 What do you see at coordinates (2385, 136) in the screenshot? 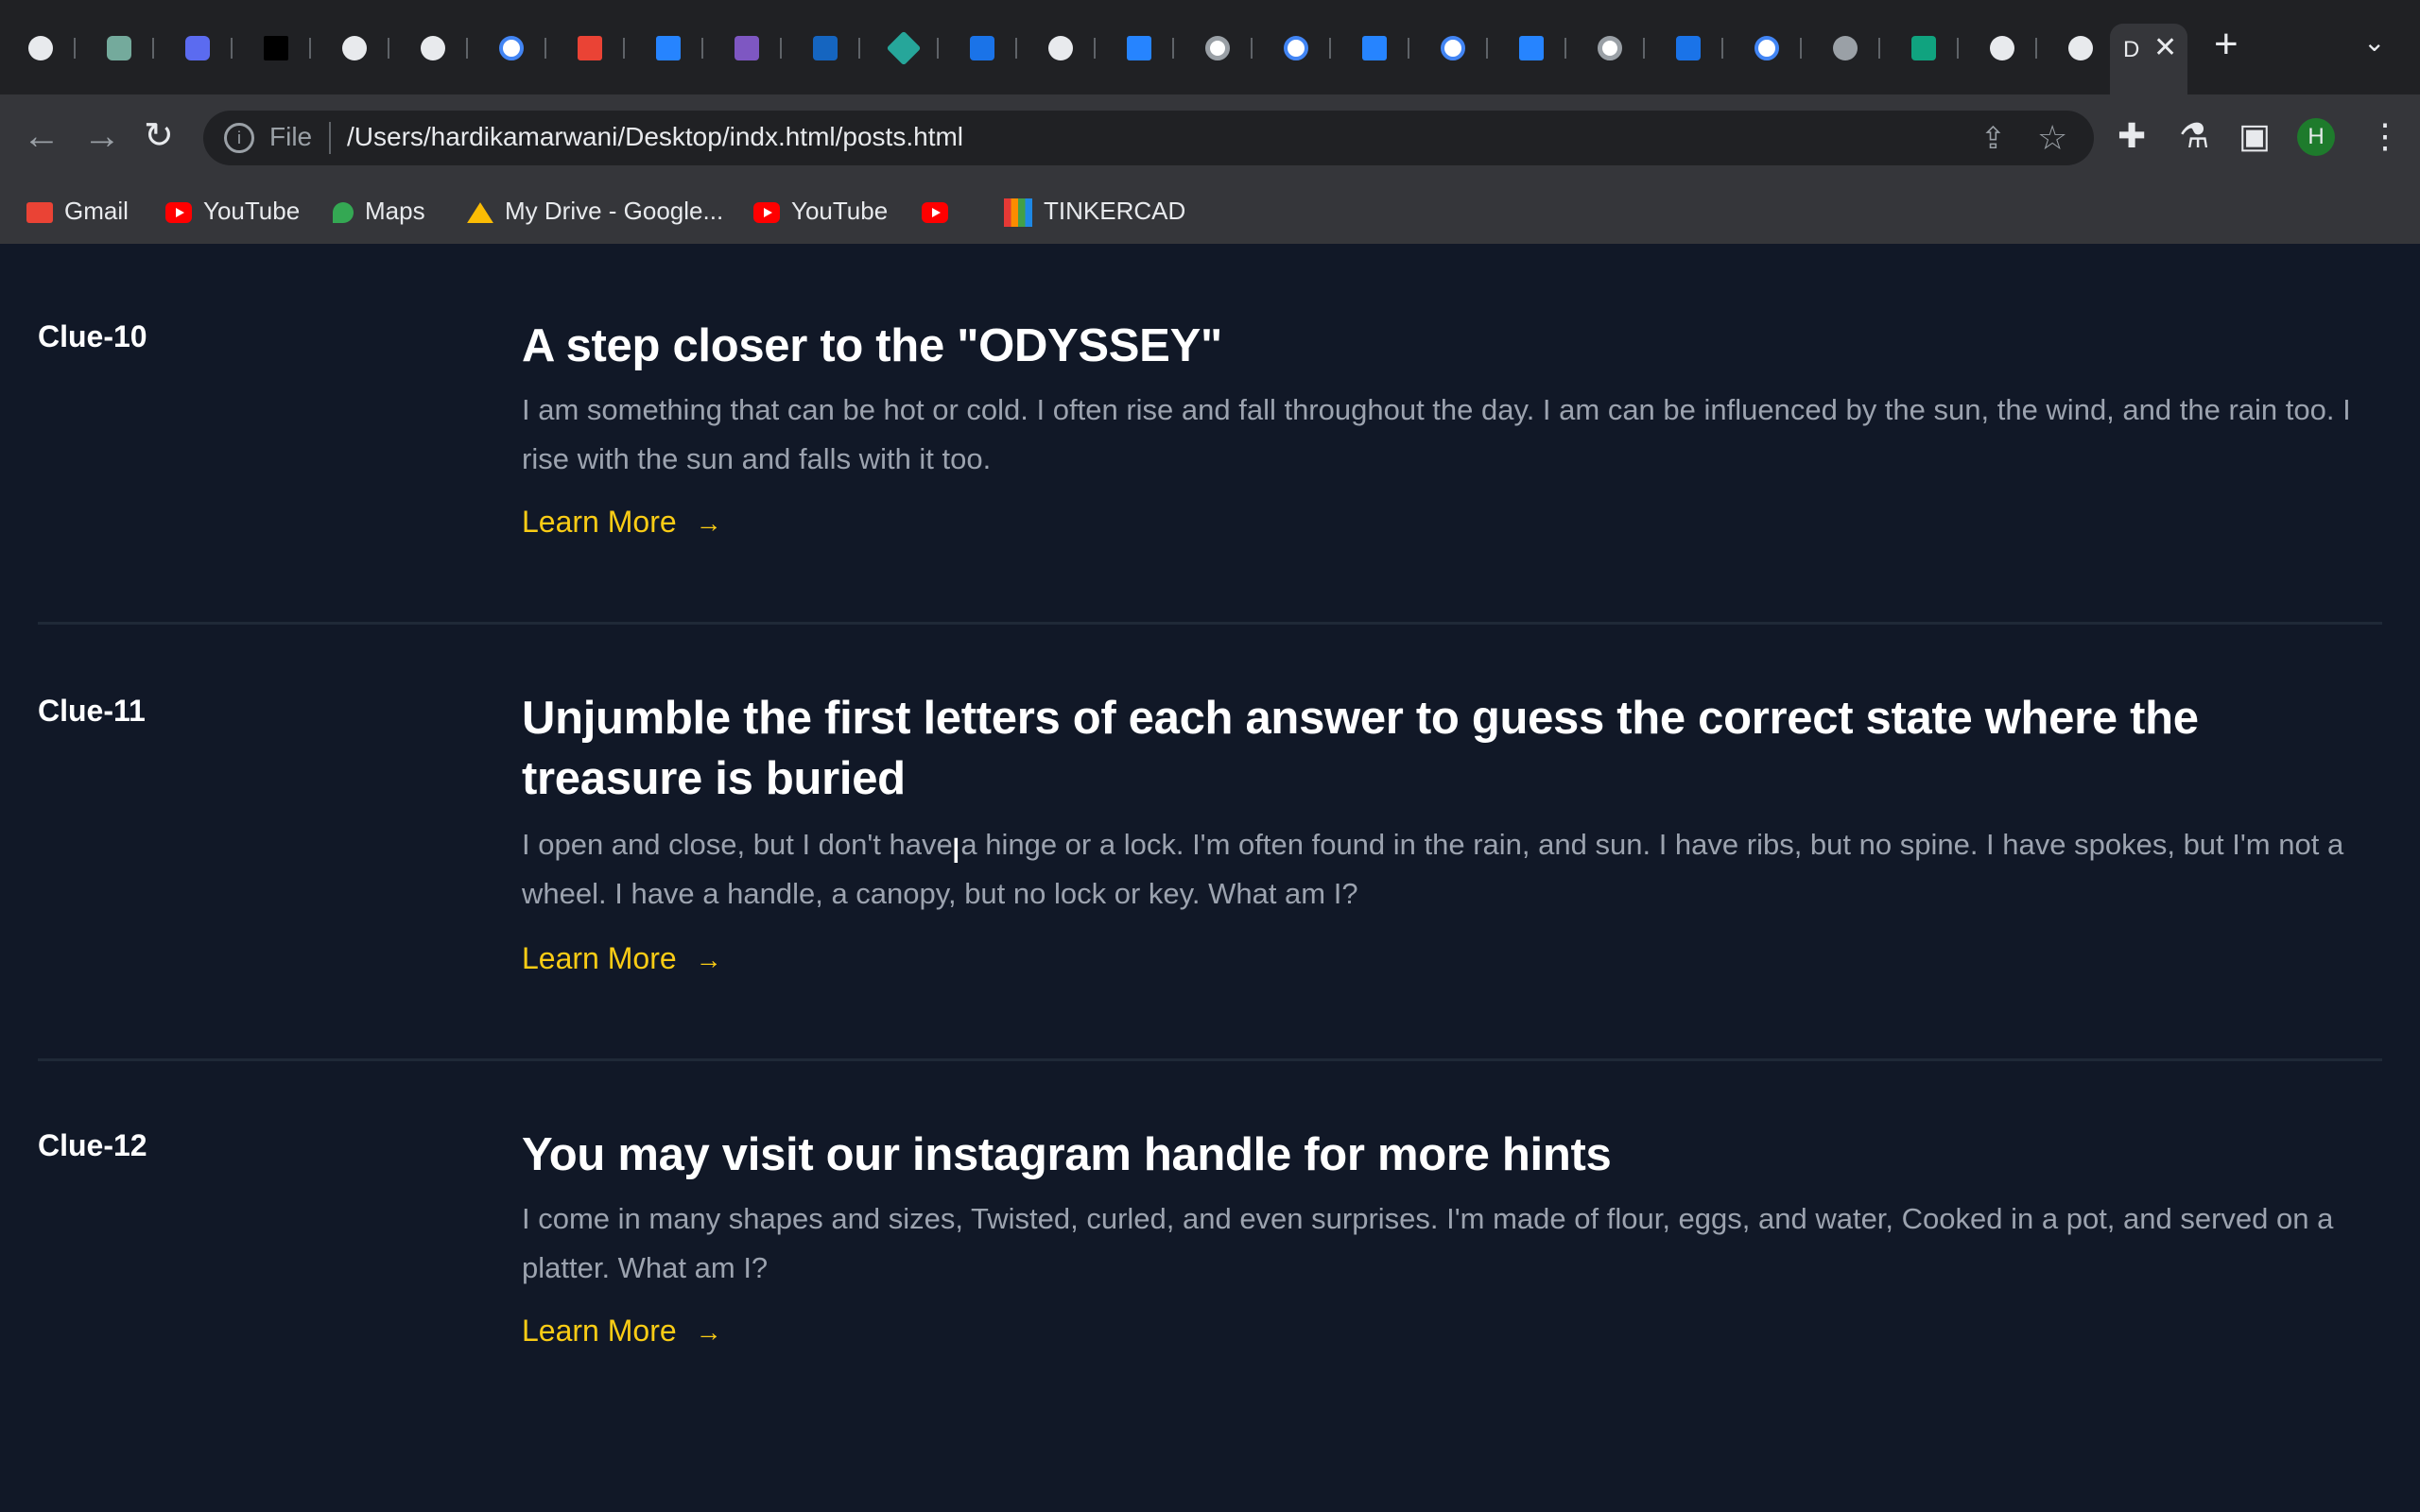
I see `menu-kebab-icon: ⋮` at bounding box center [2385, 136].